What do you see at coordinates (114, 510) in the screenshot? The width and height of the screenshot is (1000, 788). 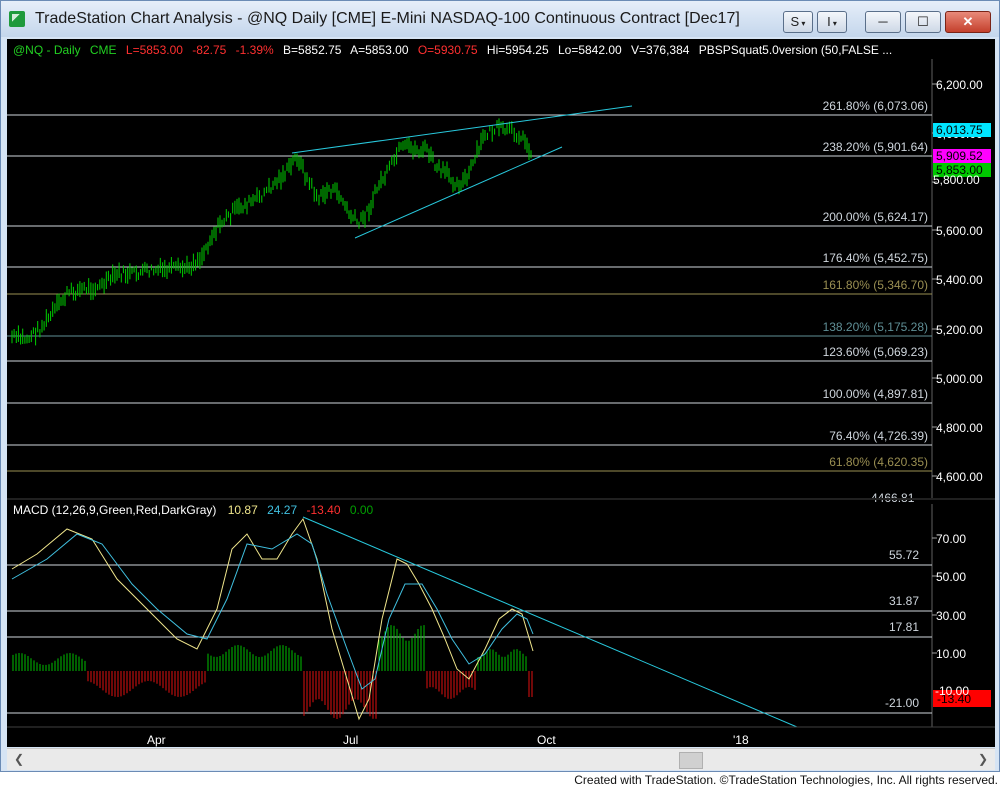 I see `macd-study-label: MACD (12,26,9,Green,Red,DarkGray)` at bounding box center [114, 510].